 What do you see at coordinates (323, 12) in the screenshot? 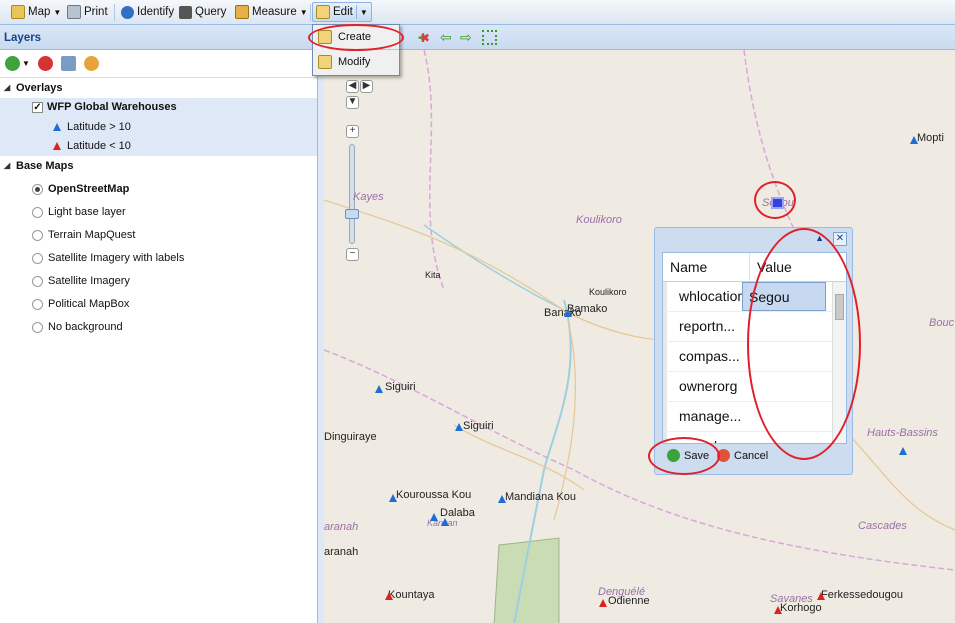
I see `edit-icon` at bounding box center [323, 12].